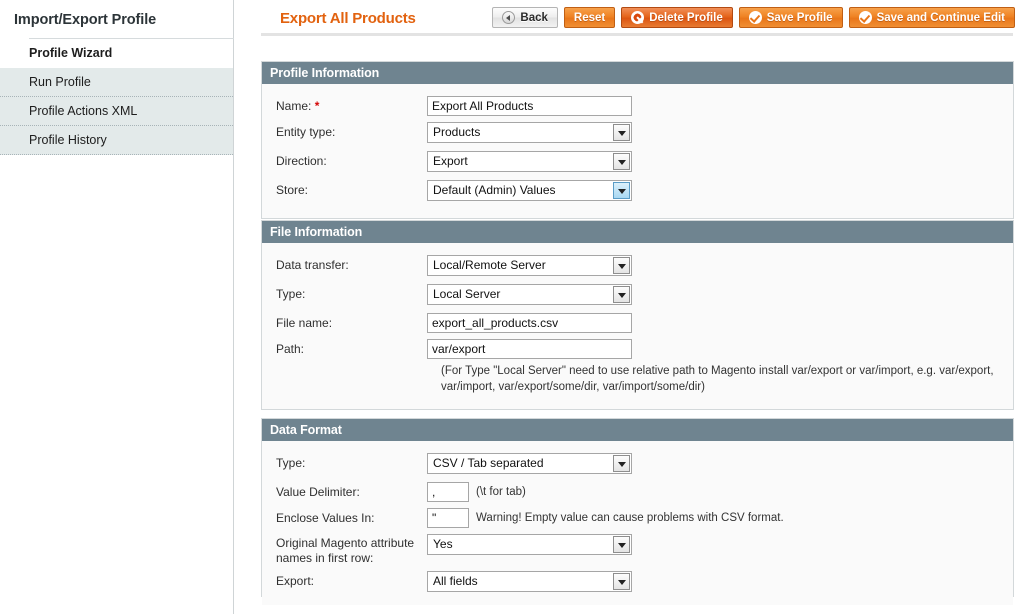 Image resolution: width=1032 pixels, height=614 pixels. I want to click on data-transfer-select-wrap: Local/Remote Server, so click(529, 267).